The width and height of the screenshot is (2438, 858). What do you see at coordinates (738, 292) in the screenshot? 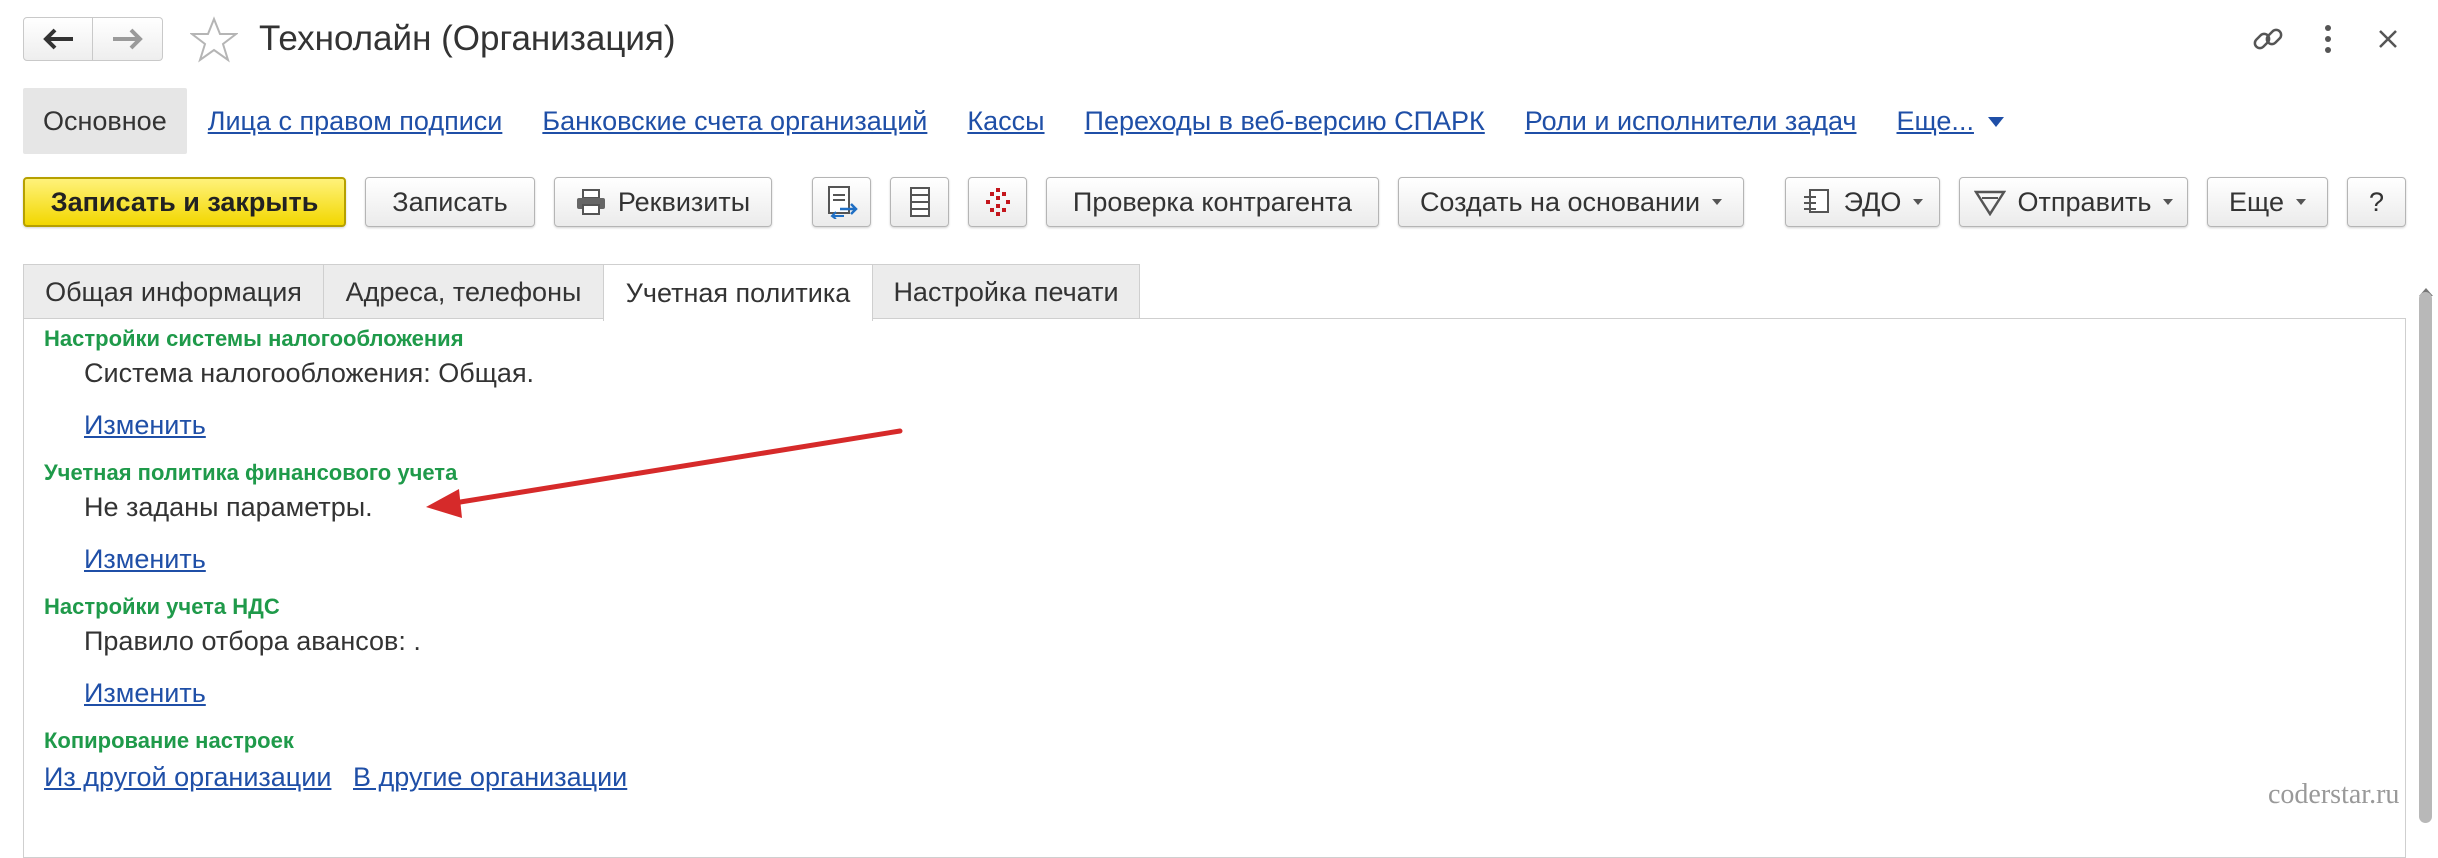
I see `tab-accounting-policy: Учетная политика` at bounding box center [738, 292].